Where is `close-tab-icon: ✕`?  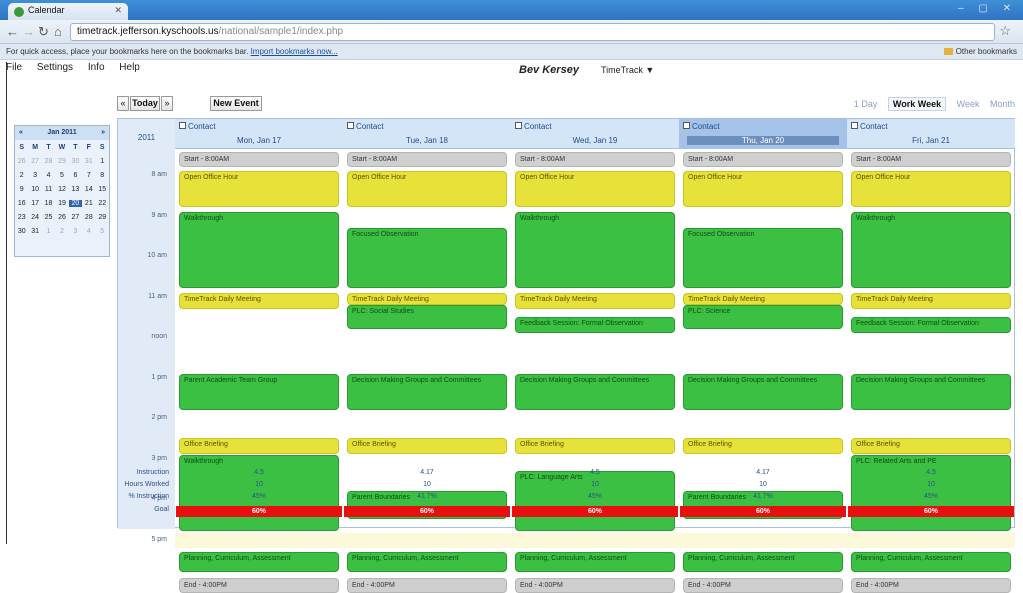
close-tab-icon: ✕ is located at coordinates (118, 10).